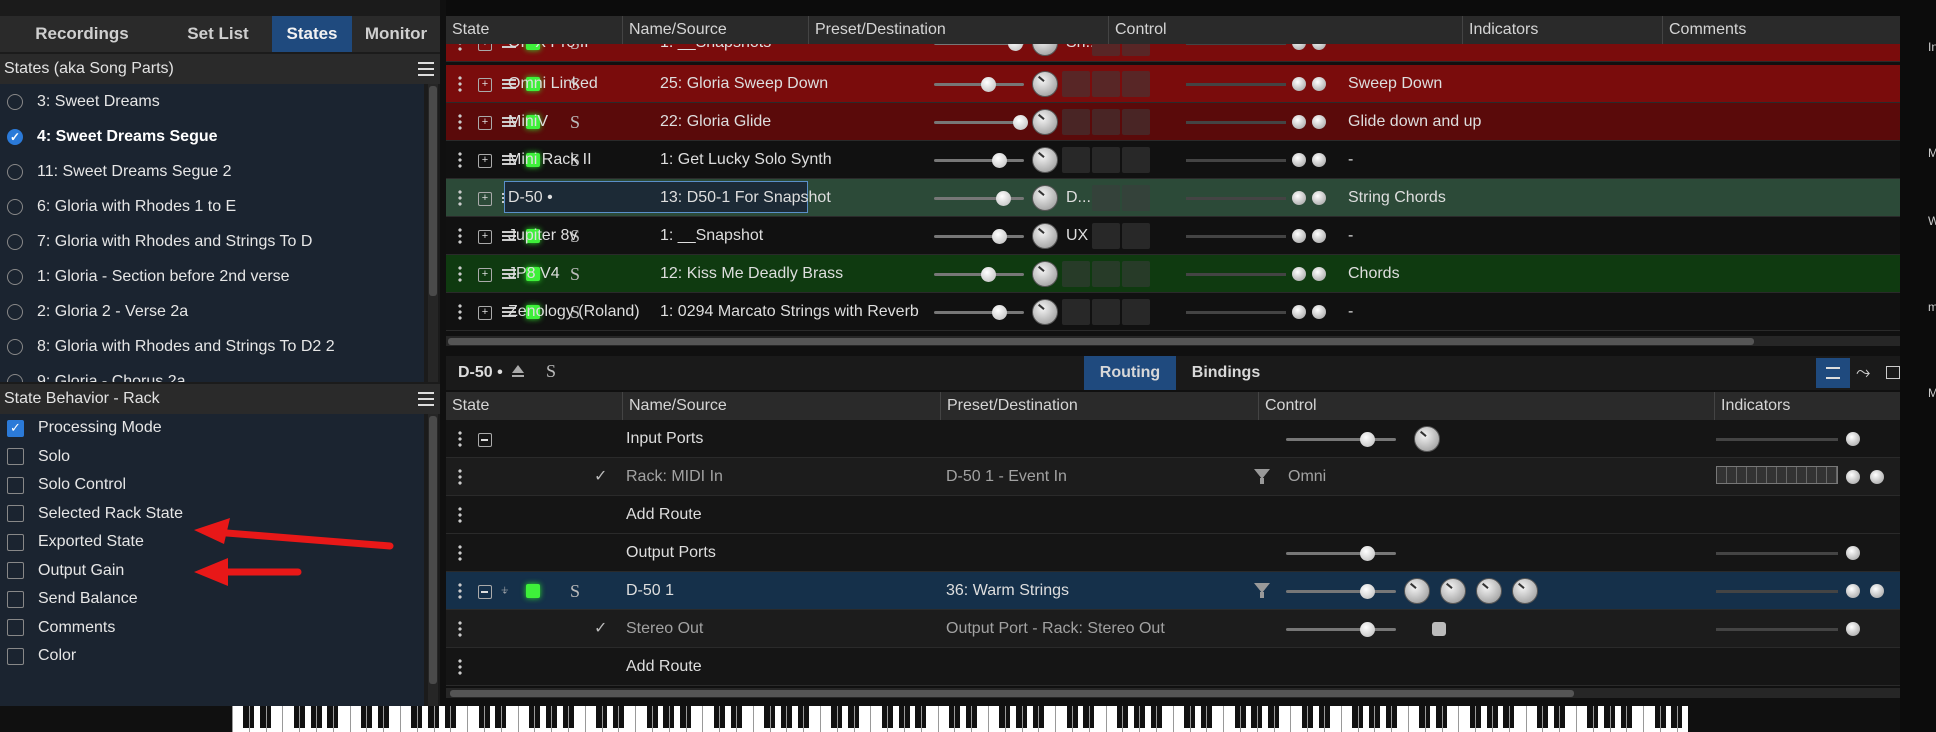 This screenshot has width=1936, height=732. What do you see at coordinates (1096, 477) in the screenshot?
I see `routing-preset: D-50 1 - Event In` at bounding box center [1096, 477].